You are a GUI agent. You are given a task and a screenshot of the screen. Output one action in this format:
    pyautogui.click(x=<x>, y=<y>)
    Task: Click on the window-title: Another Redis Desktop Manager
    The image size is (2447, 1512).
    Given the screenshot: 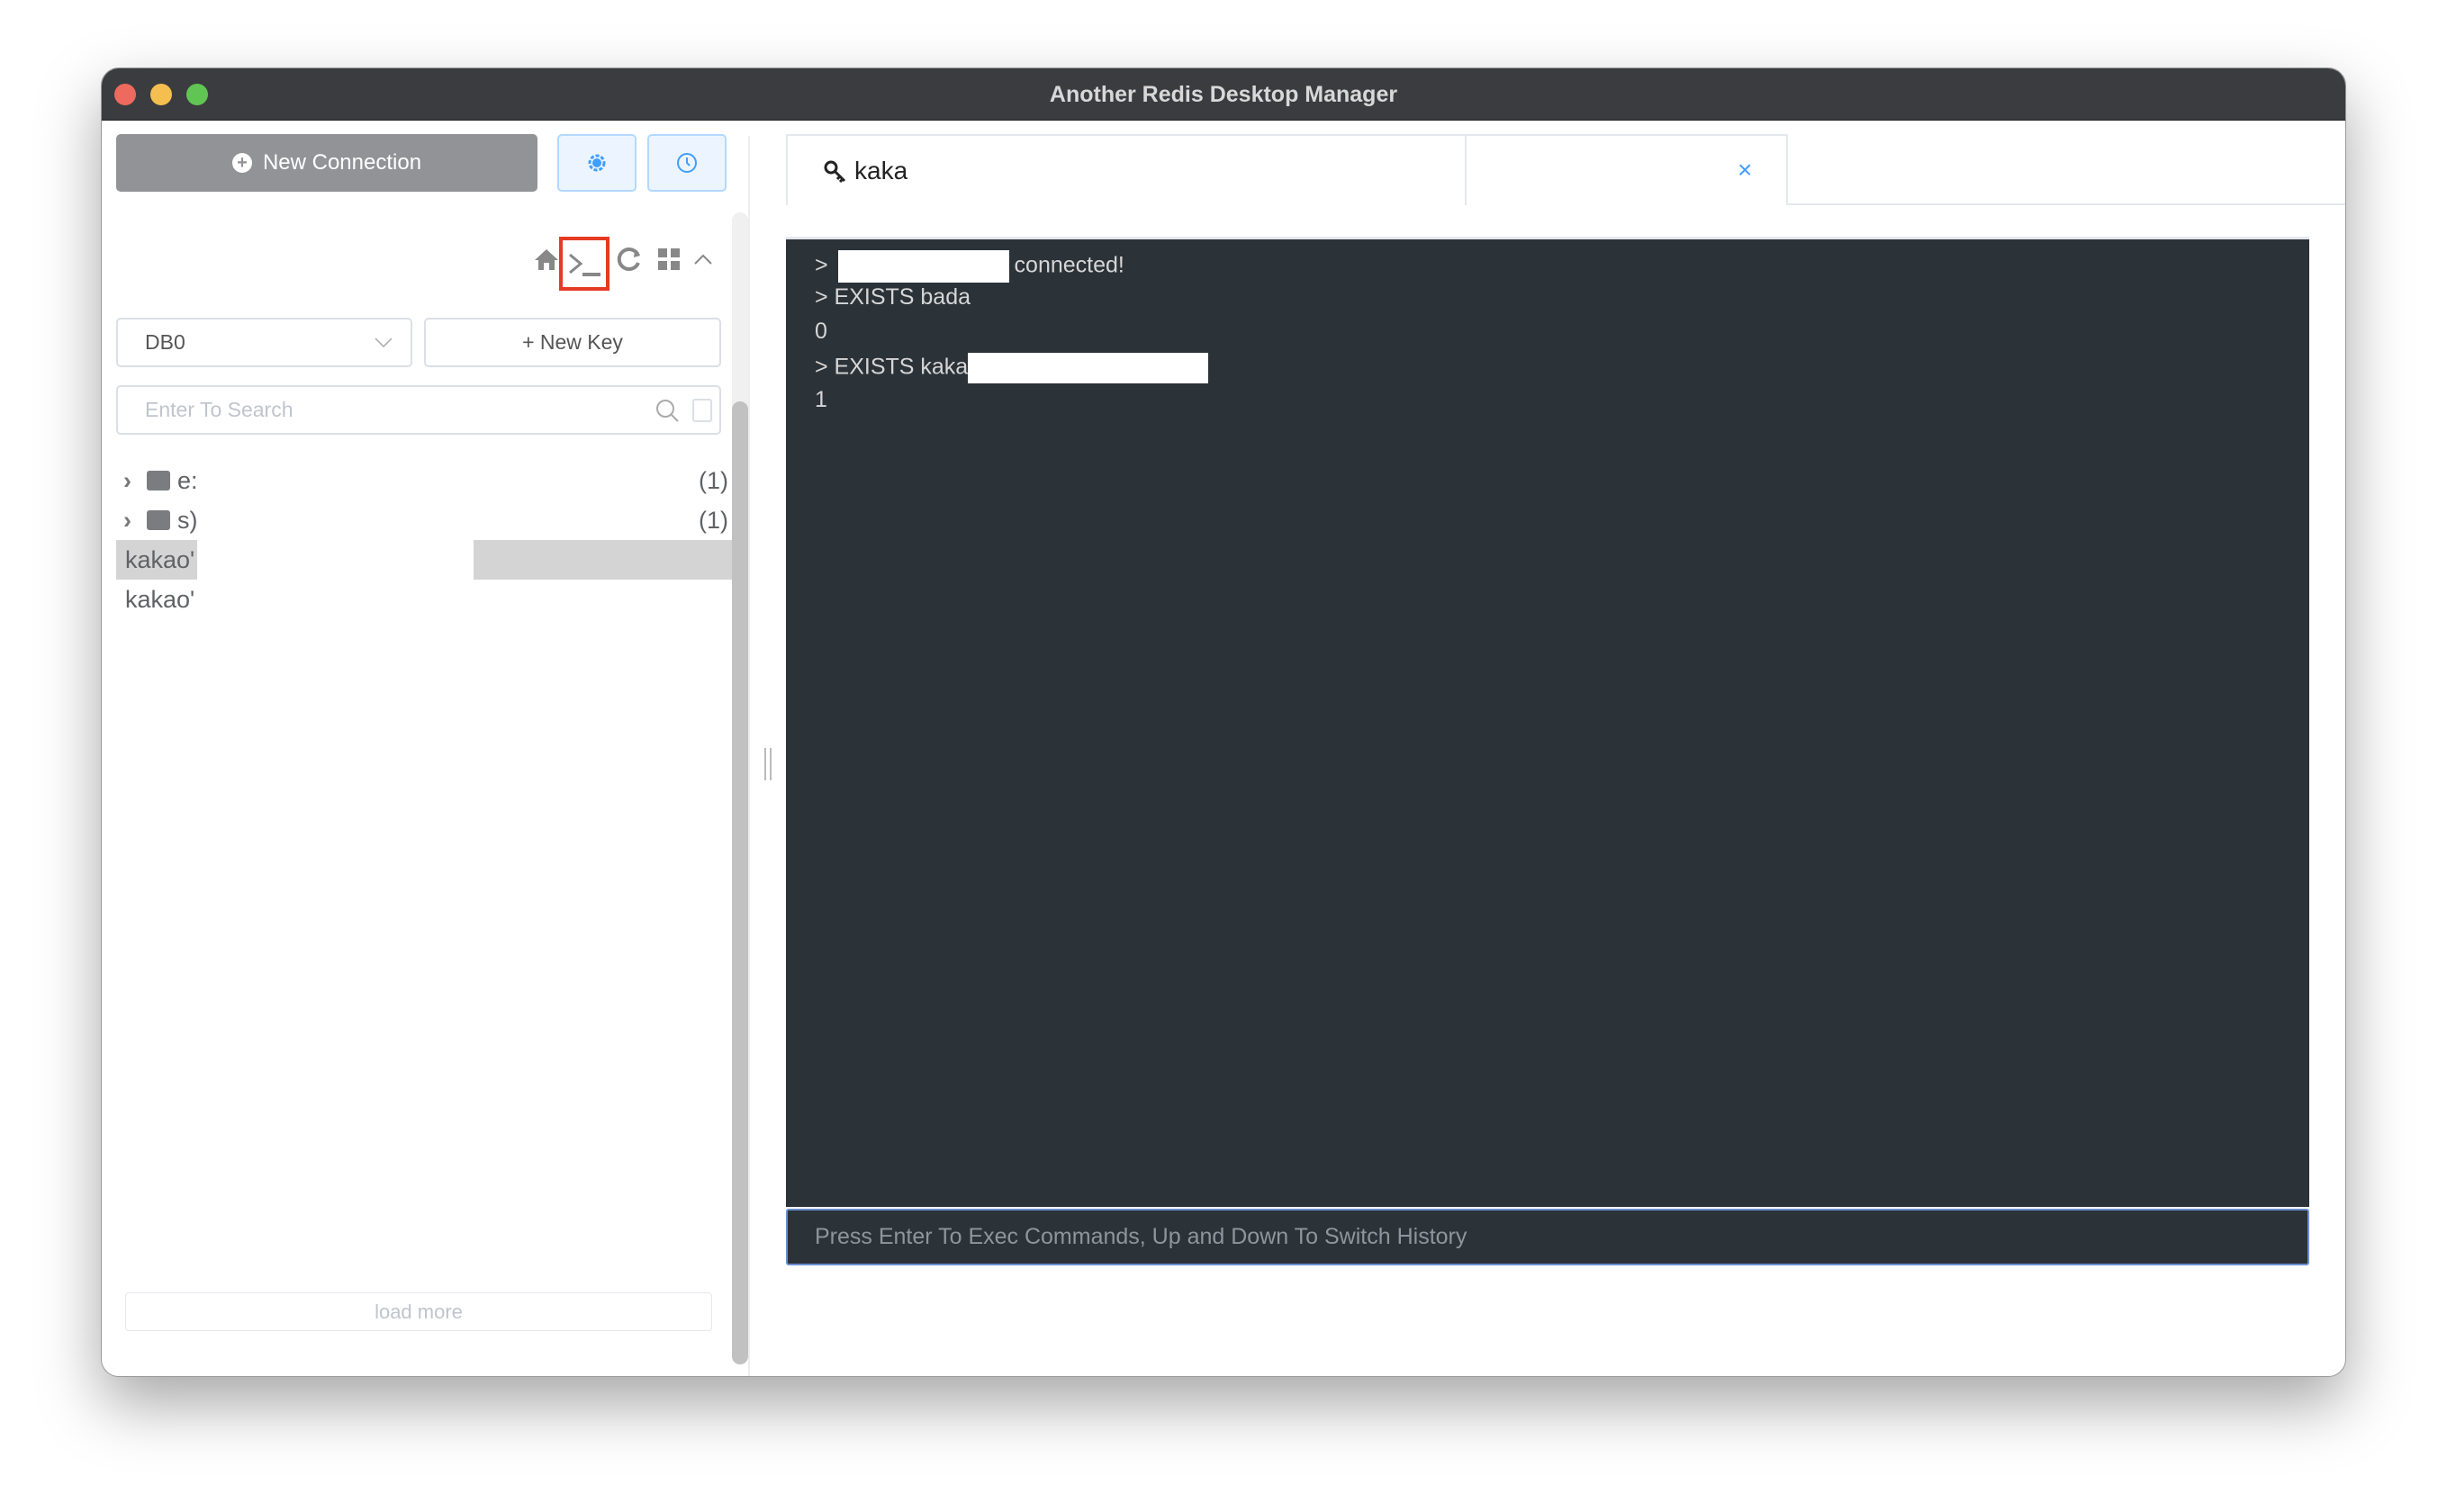 What is the action you would take?
    pyautogui.click(x=1224, y=94)
    